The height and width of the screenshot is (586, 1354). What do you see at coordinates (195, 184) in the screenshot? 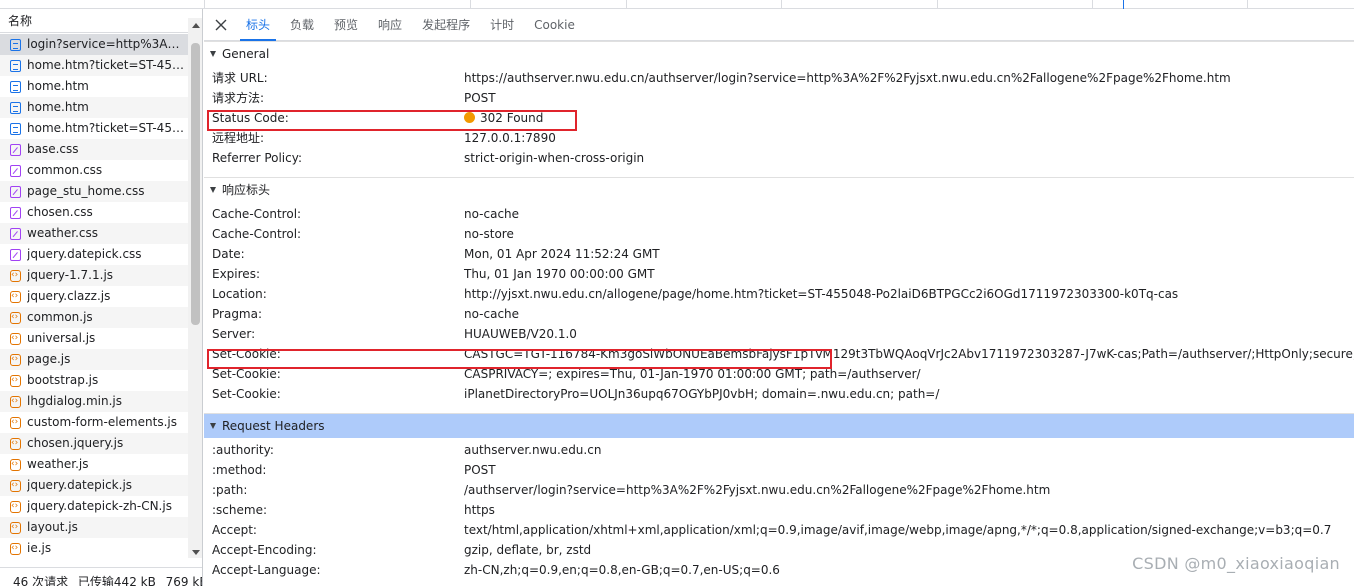
I see `scrollbar-thumb` at bounding box center [195, 184].